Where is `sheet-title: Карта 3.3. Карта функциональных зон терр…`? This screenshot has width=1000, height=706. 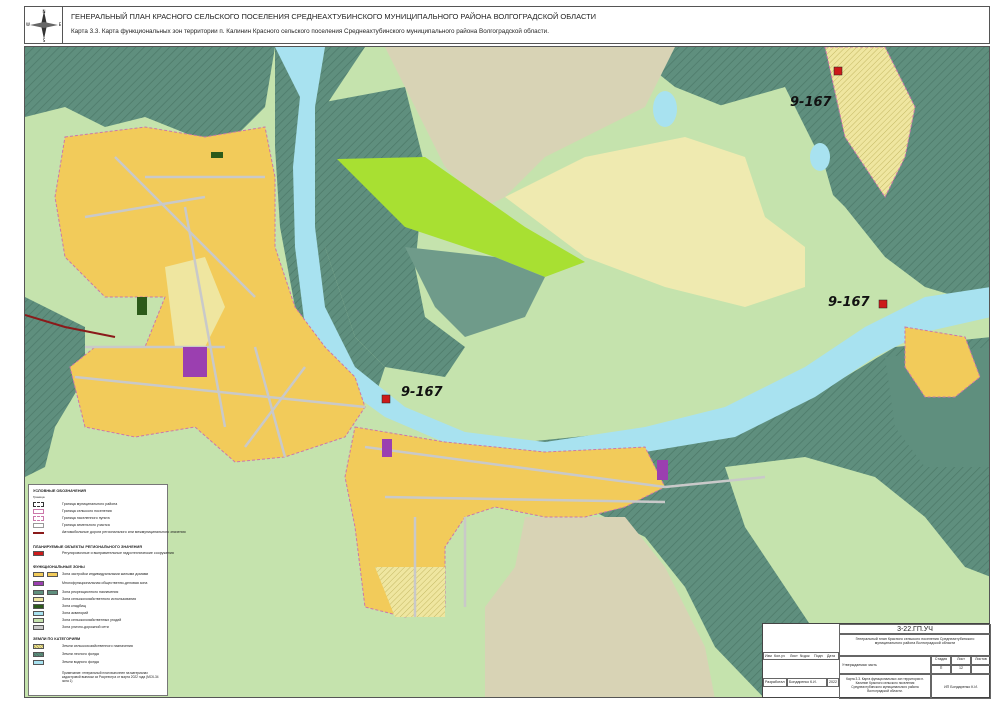
sheet-title: Карта 3.3. Карта функциональных зон терр… is located at coordinates (885, 686).